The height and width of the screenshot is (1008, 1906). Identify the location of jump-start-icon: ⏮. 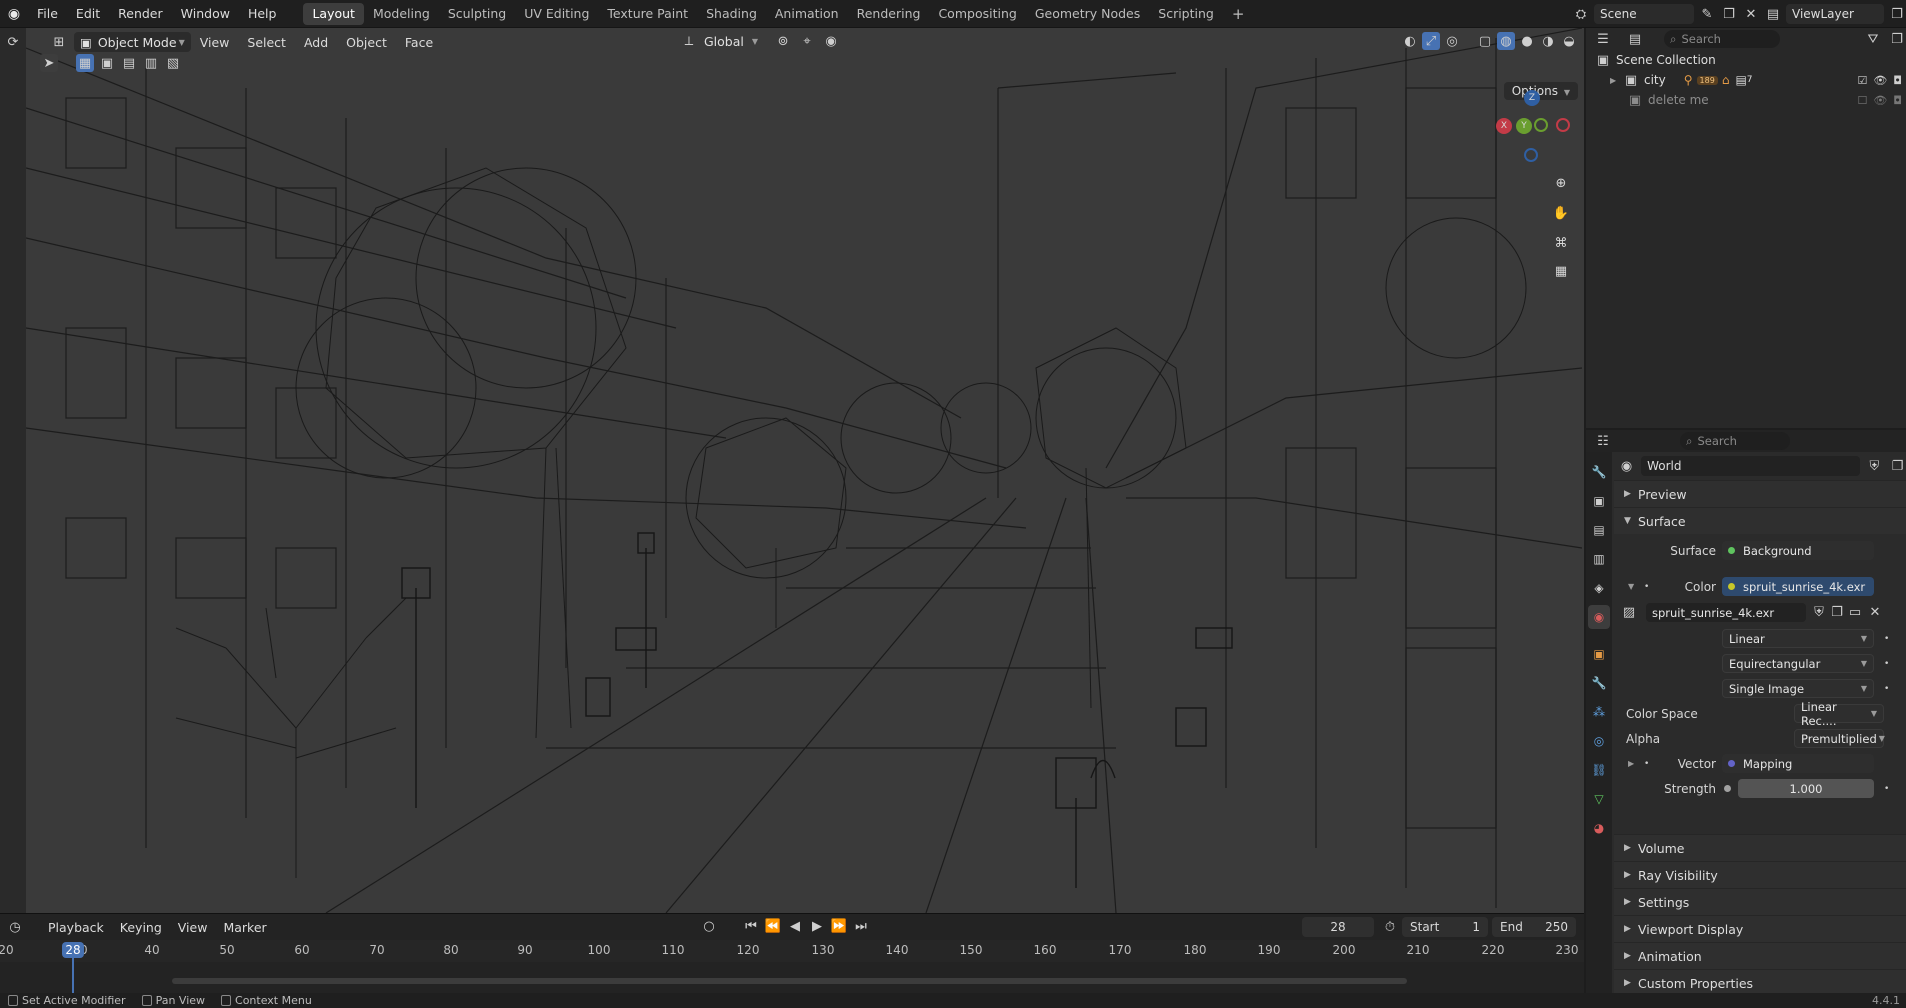
(751, 926).